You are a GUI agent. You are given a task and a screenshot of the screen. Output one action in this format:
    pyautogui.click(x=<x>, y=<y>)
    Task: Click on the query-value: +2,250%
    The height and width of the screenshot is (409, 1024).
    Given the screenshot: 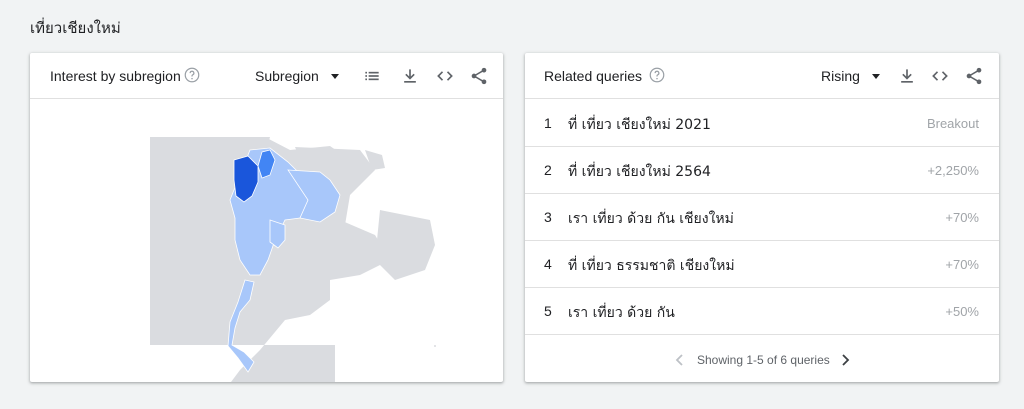 What is the action you would take?
    pyautogui.click(x=953, y=170)
    